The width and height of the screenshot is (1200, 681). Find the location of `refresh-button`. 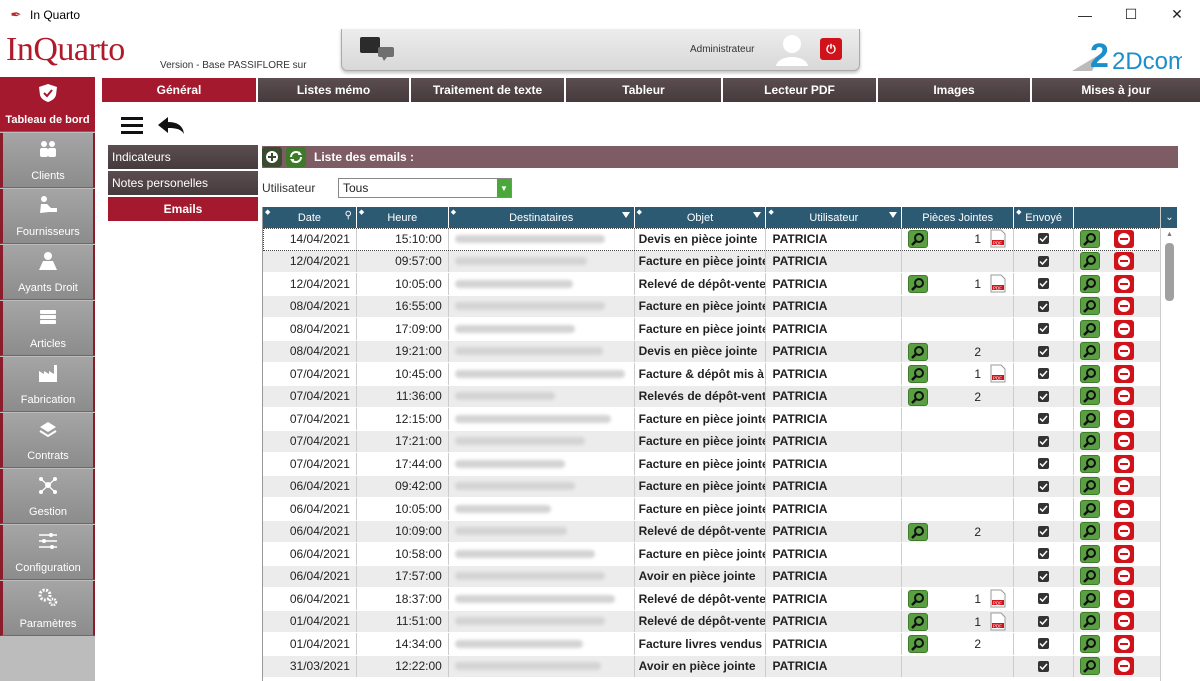

refresh-button is located at coordinates (296, 157).